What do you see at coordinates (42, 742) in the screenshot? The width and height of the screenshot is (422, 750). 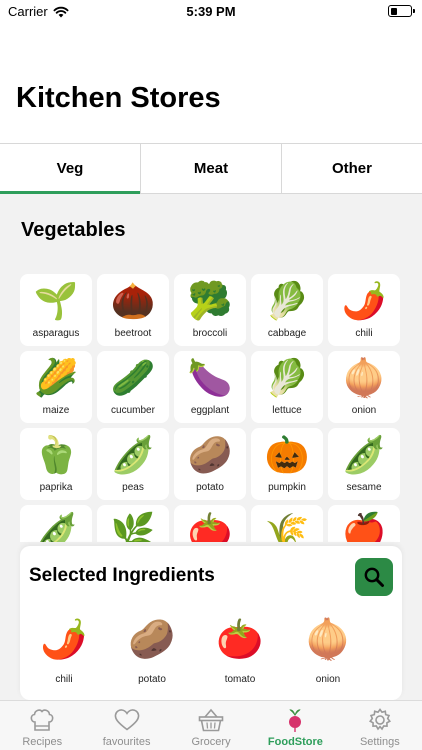 I see `tabbar-label: Recipes` at bounding box center [42, 742].